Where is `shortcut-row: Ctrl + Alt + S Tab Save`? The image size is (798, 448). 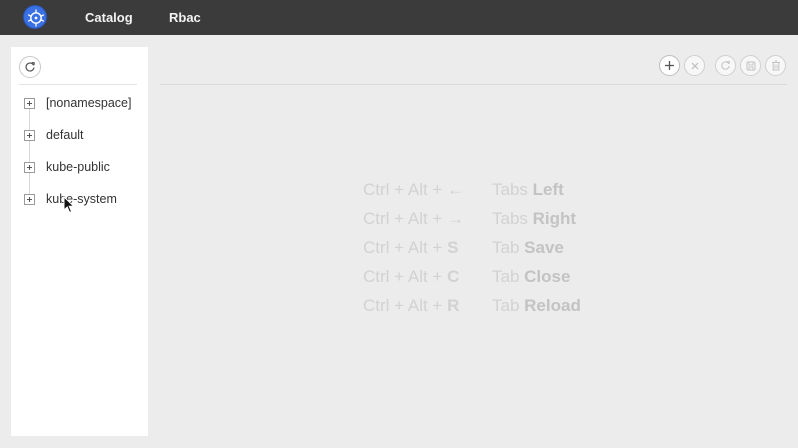 shortcut-row: Ctrl + Alt + S Tab Save is located at coordinates (472, 247).